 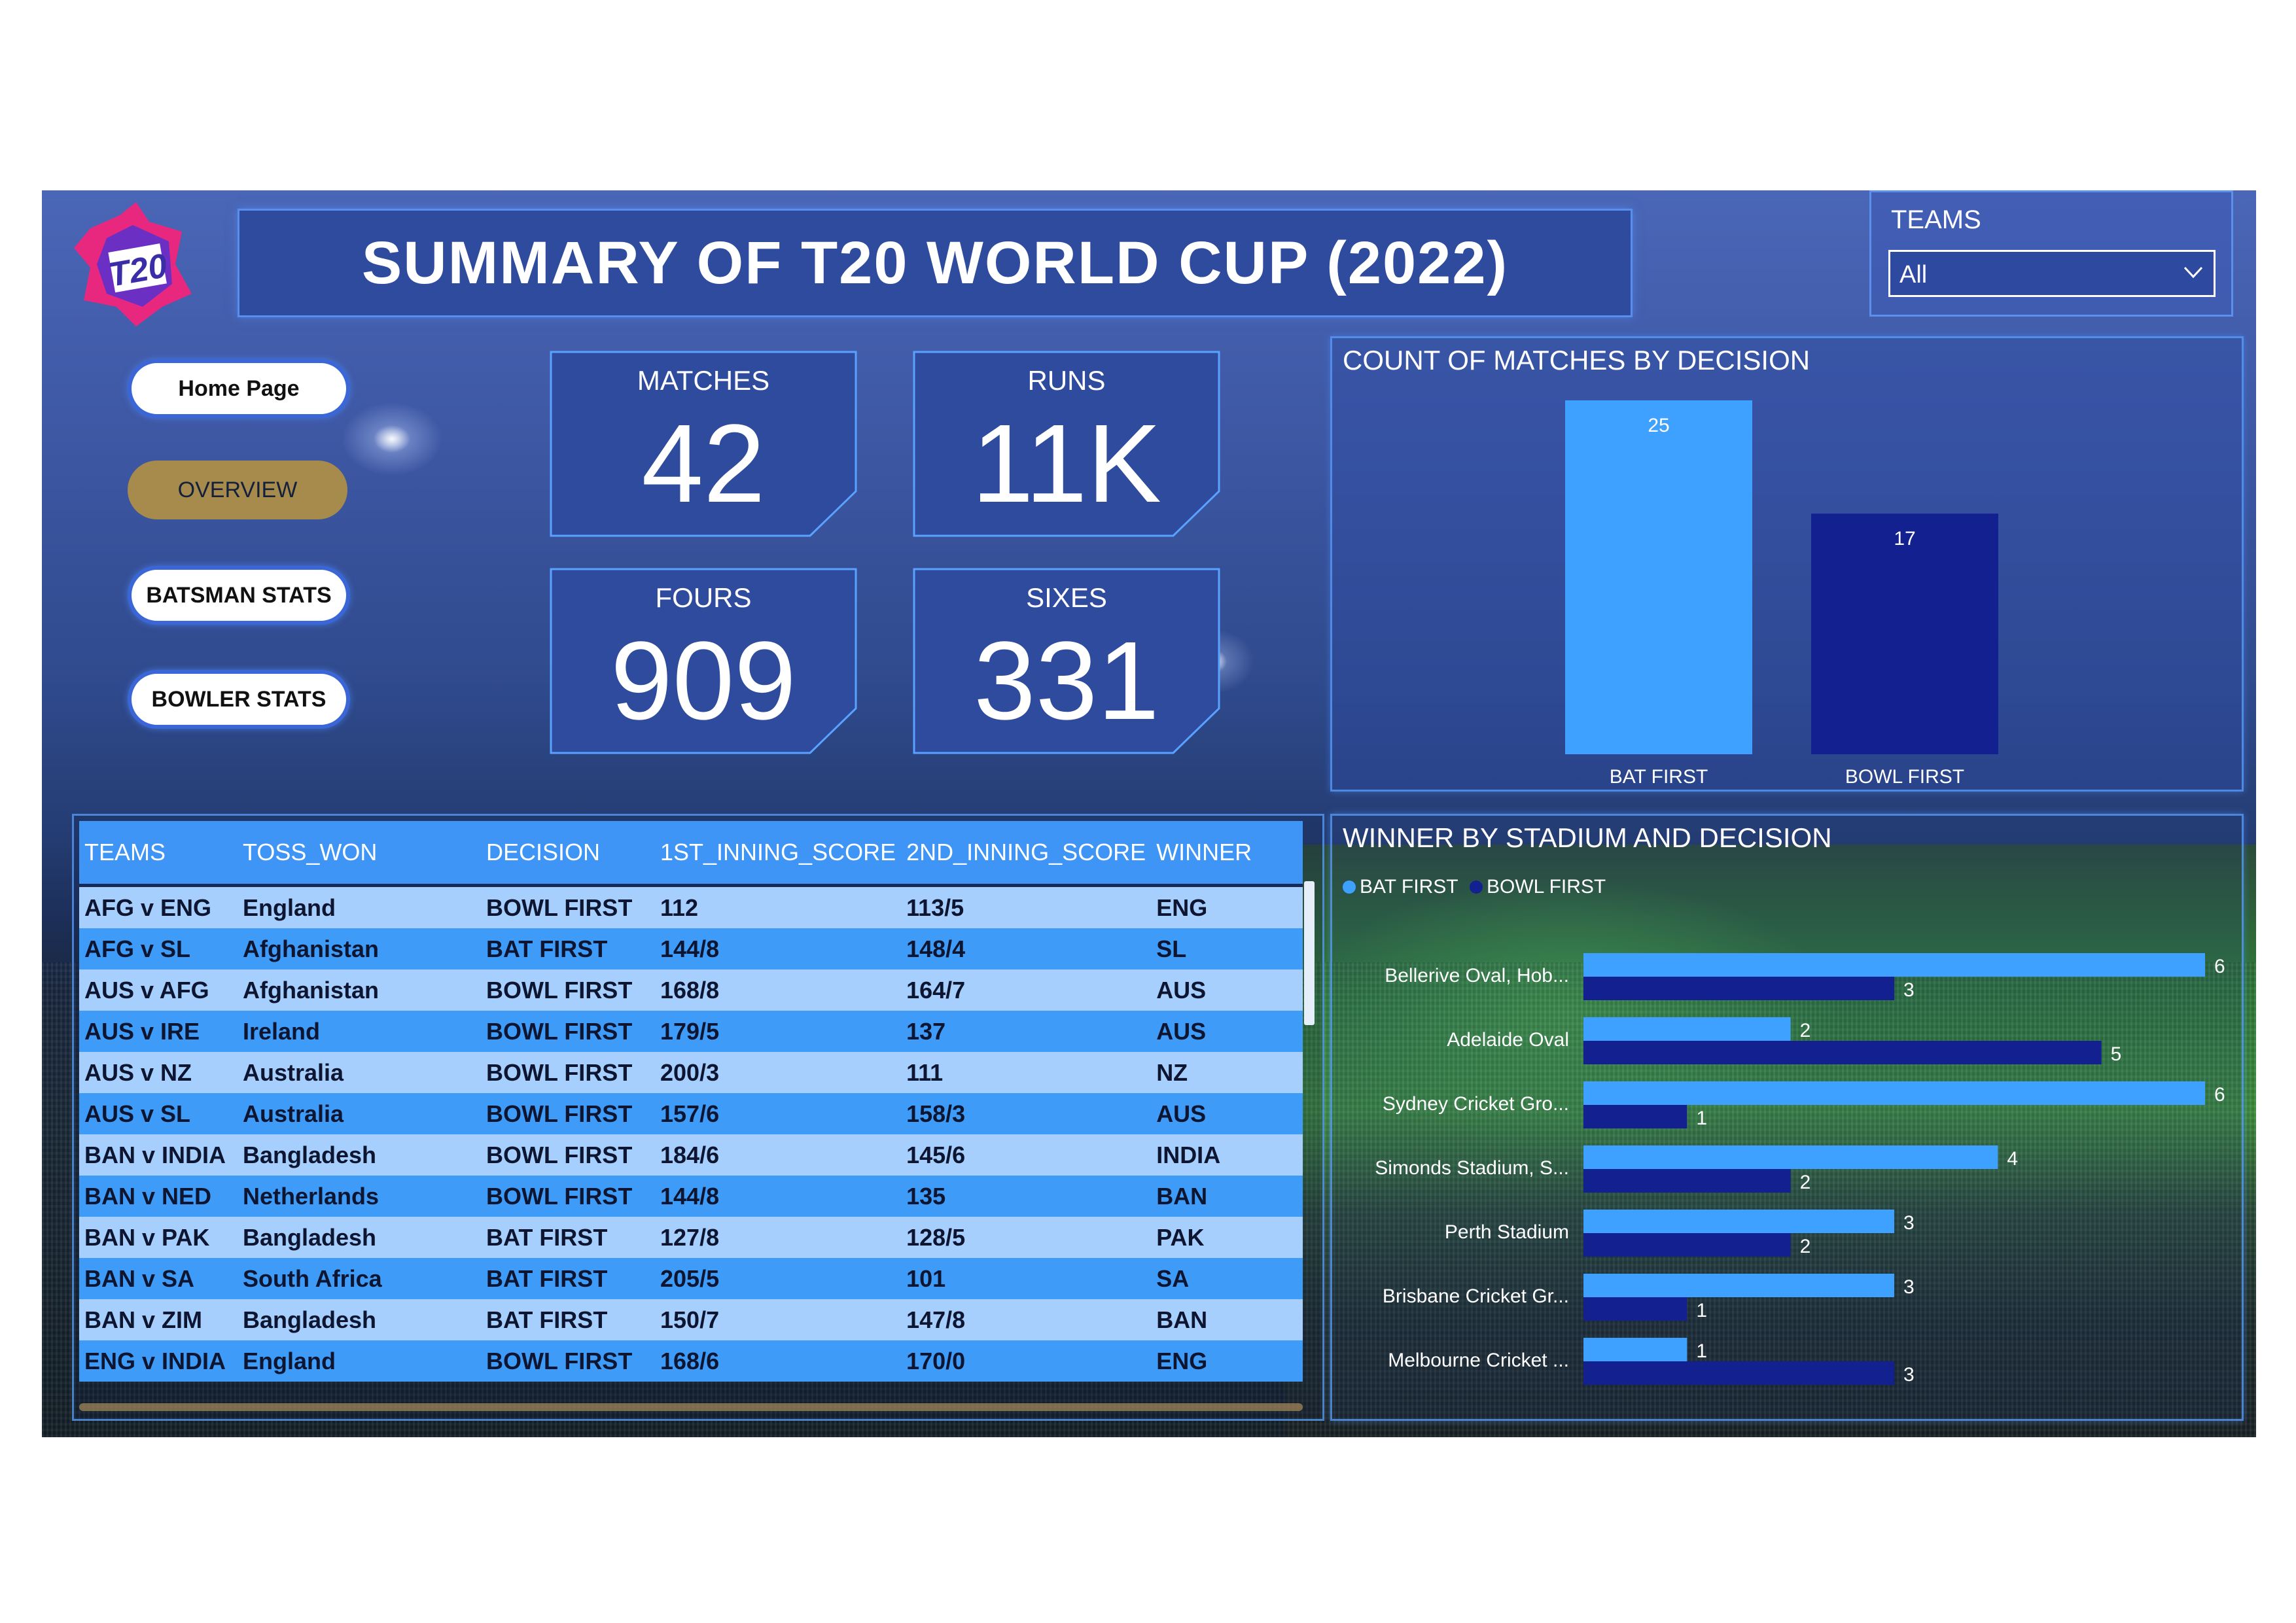 I want to click on home-page-button: Home Page, so click(x=239, y=389).